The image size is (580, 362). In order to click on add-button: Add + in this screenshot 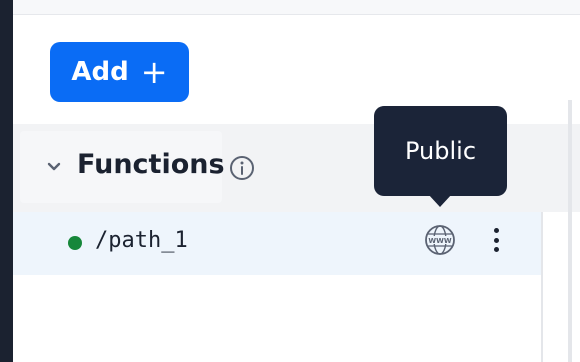, I will do `click(119, 72)`.